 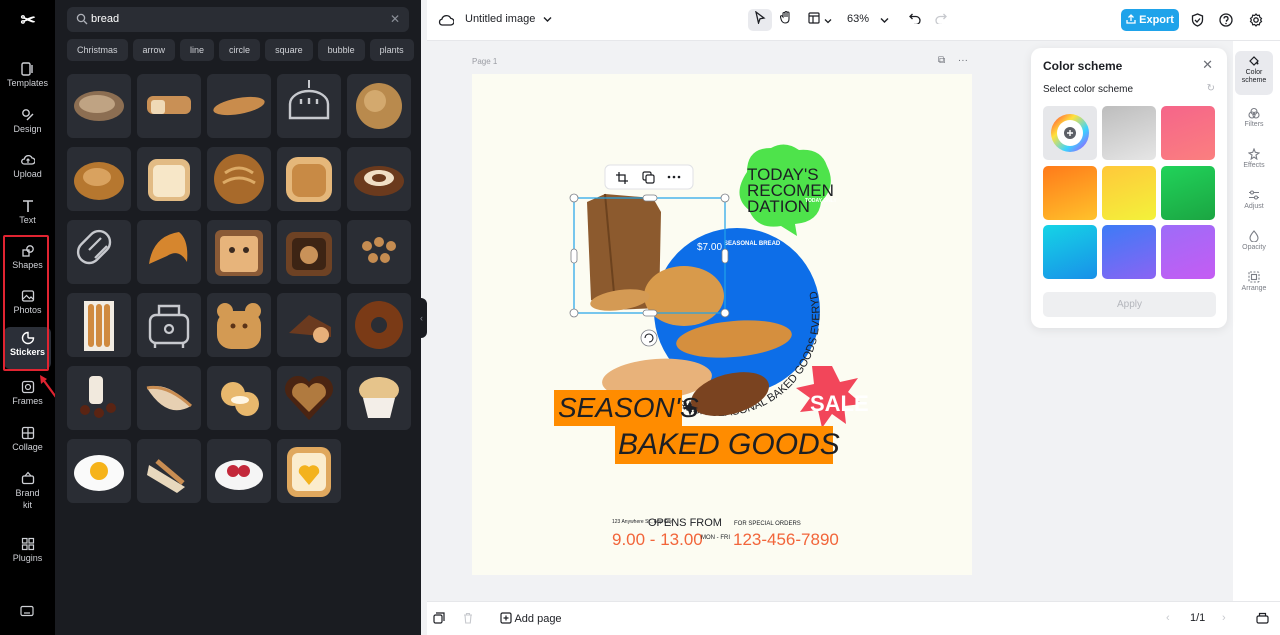 I want to click on tool-effects: Effects, so click(x=1254, y=163).